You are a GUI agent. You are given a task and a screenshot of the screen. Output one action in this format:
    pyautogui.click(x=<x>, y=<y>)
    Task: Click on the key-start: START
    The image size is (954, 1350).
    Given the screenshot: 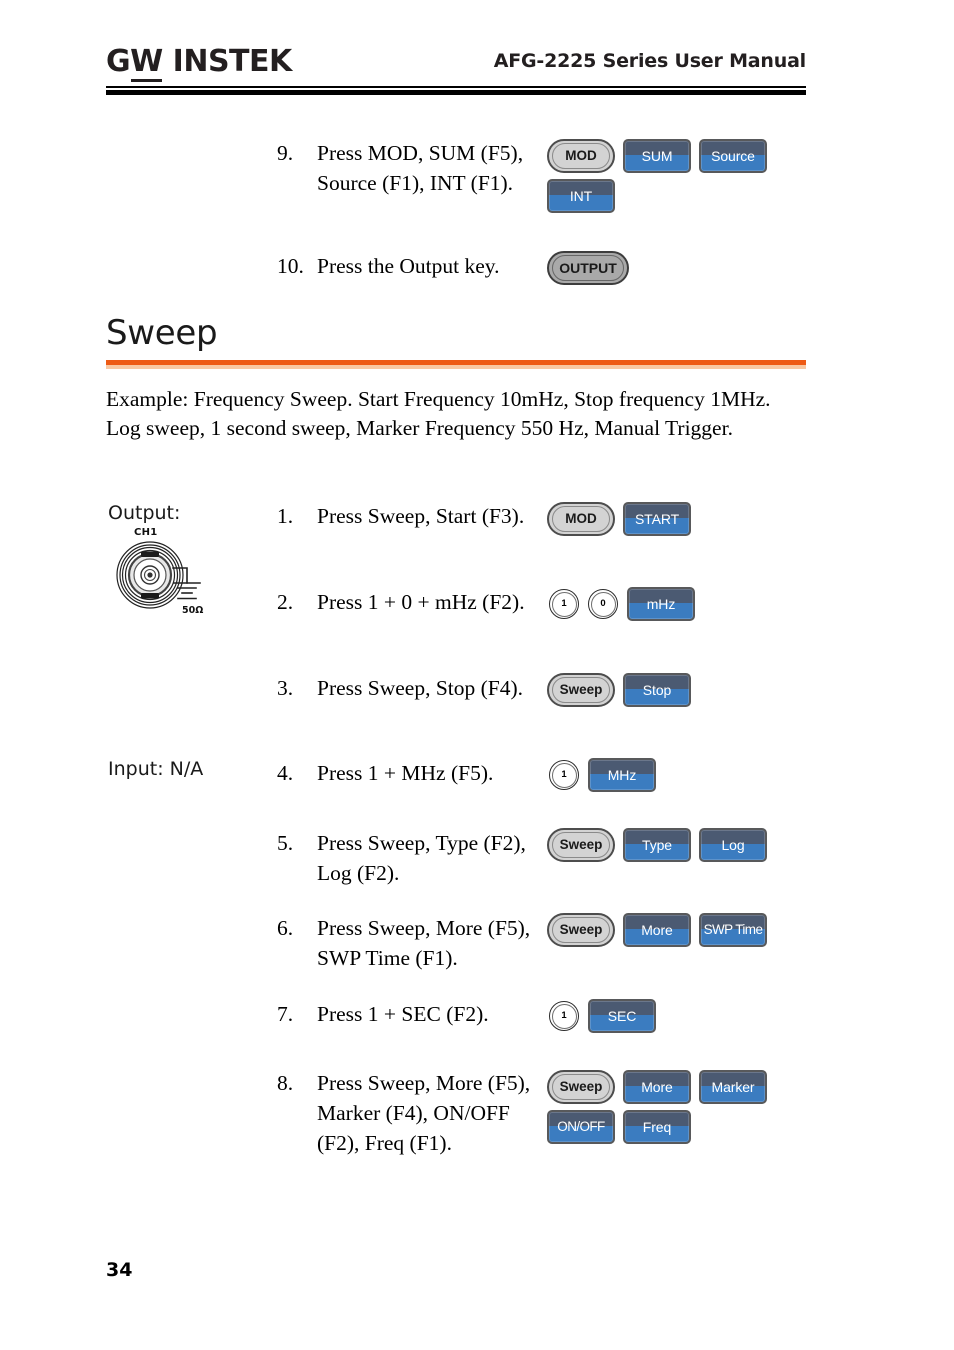 What is the action you would take?
    pyautogui.click(x=657, y=519)
    